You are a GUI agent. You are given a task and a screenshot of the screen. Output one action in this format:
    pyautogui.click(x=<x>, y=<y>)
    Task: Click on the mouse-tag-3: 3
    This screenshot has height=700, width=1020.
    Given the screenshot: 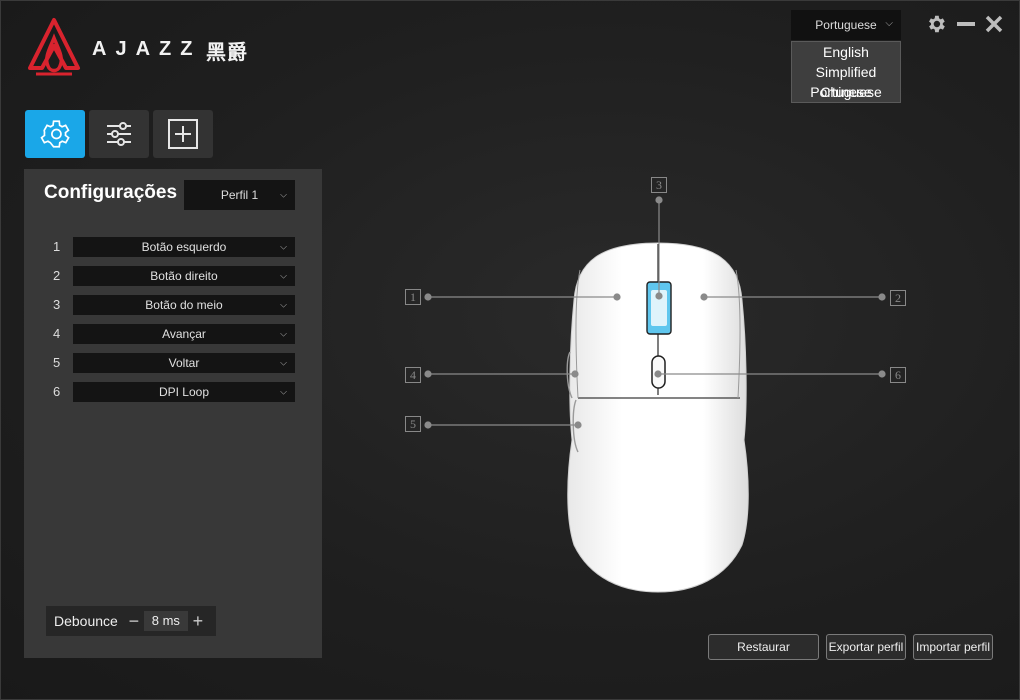 What is the action you would take?
    pyautogui.click(x=659, y=185)
    